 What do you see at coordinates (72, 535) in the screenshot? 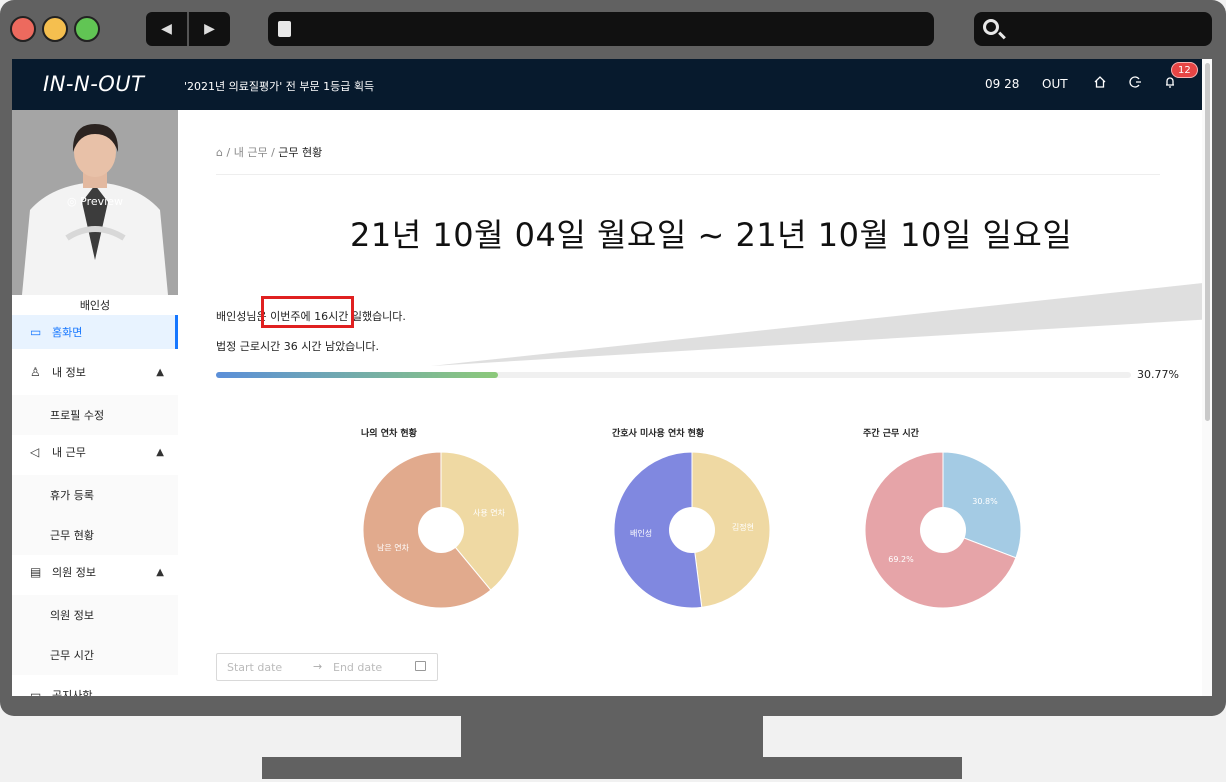
I see `sidebar-item-label: 근무 현황` at bounding box center [72, 535].